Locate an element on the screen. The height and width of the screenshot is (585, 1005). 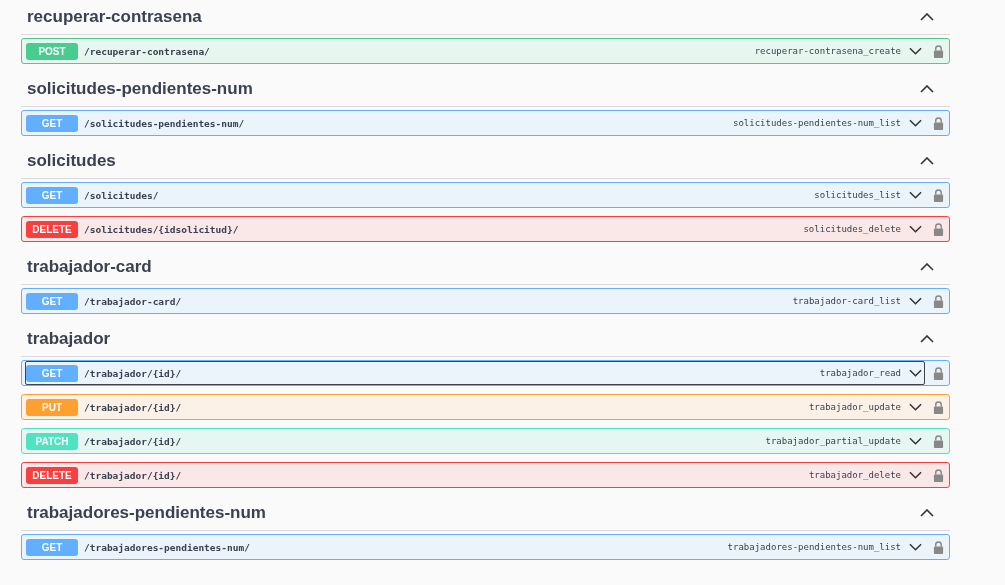
operation-id: trabajador_partial_update is located at coordinates (833, 441).